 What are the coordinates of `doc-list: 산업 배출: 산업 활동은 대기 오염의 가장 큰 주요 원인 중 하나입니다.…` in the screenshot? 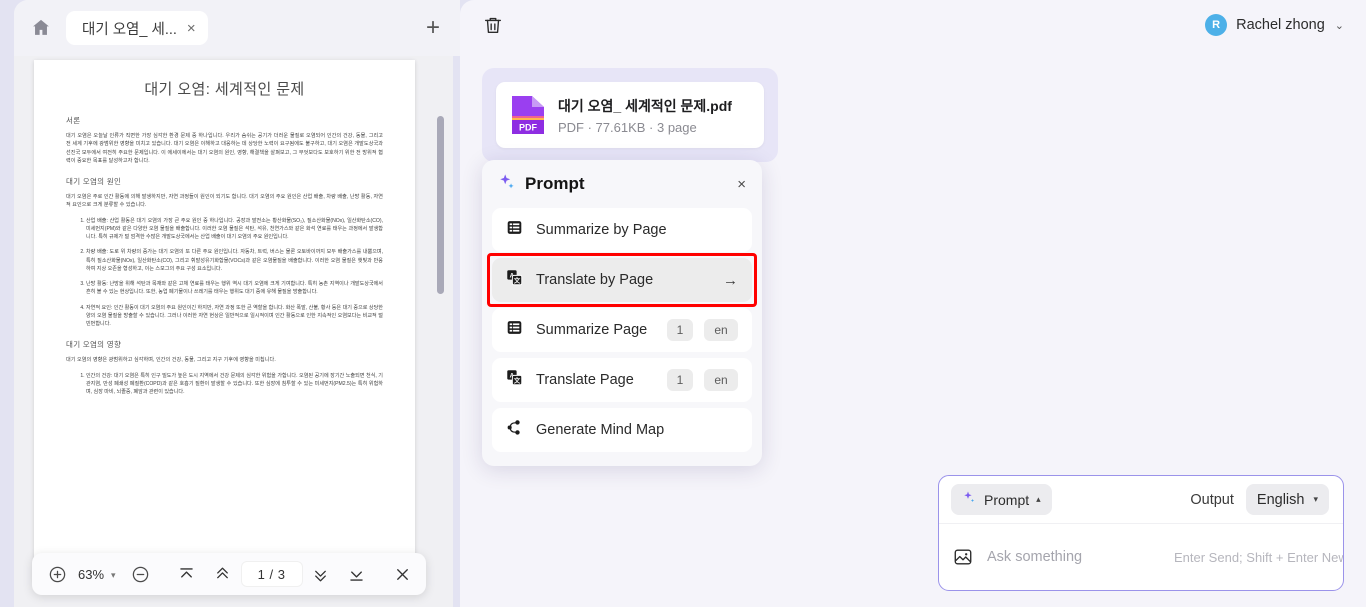 It's located at (224, 273).